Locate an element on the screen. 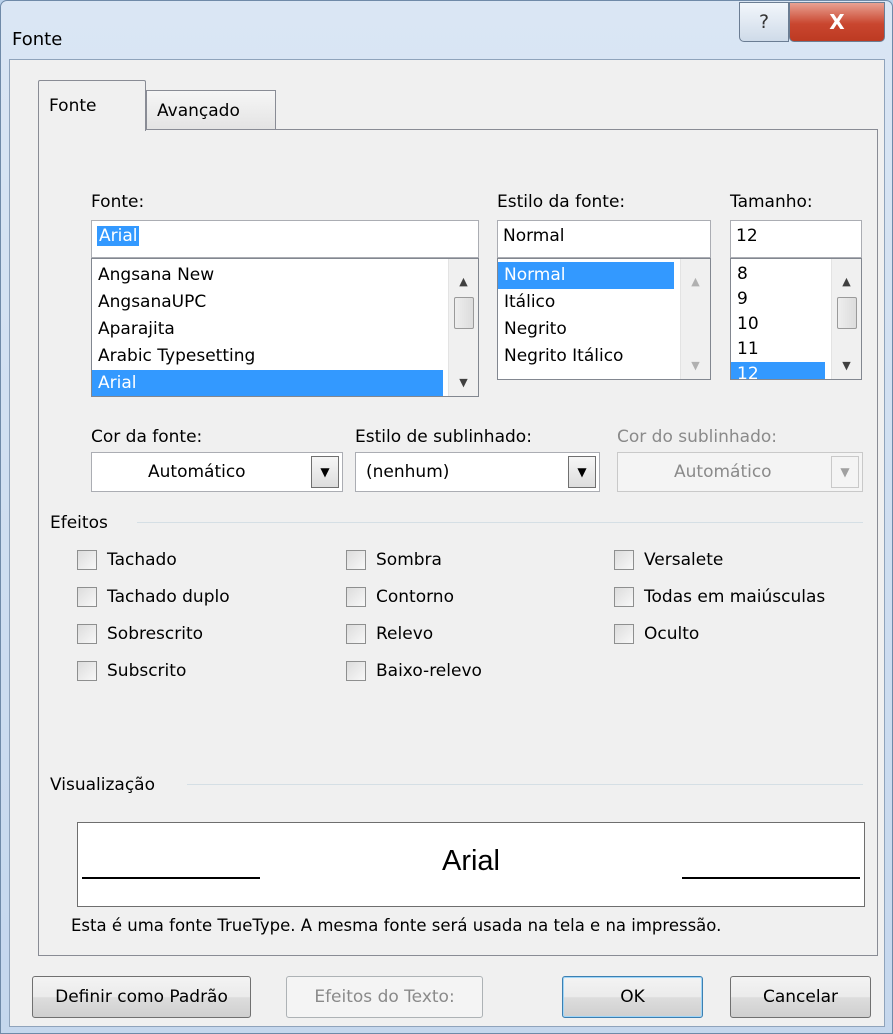  checkbox-relevo: Relevo is located at coordinates (389, 634).